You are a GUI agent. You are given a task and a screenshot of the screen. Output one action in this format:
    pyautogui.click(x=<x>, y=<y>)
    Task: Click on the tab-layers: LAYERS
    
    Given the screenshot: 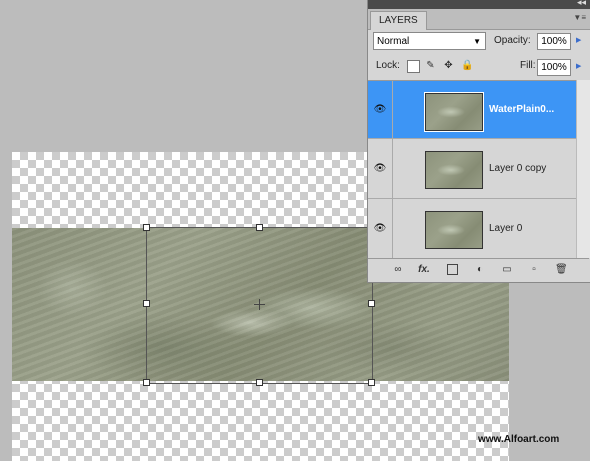 What is the action you would take?
    pyautogui.click(x=398, y=20)
    